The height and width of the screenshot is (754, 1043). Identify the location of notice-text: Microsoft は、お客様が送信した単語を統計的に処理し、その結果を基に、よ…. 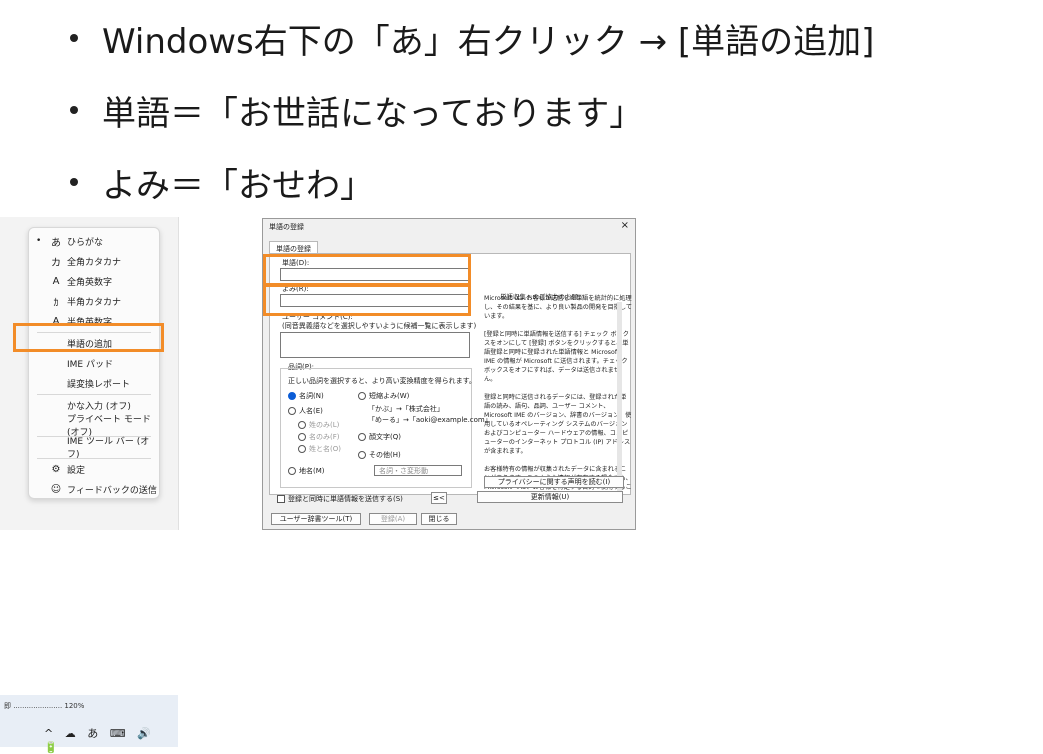
(558, 397).